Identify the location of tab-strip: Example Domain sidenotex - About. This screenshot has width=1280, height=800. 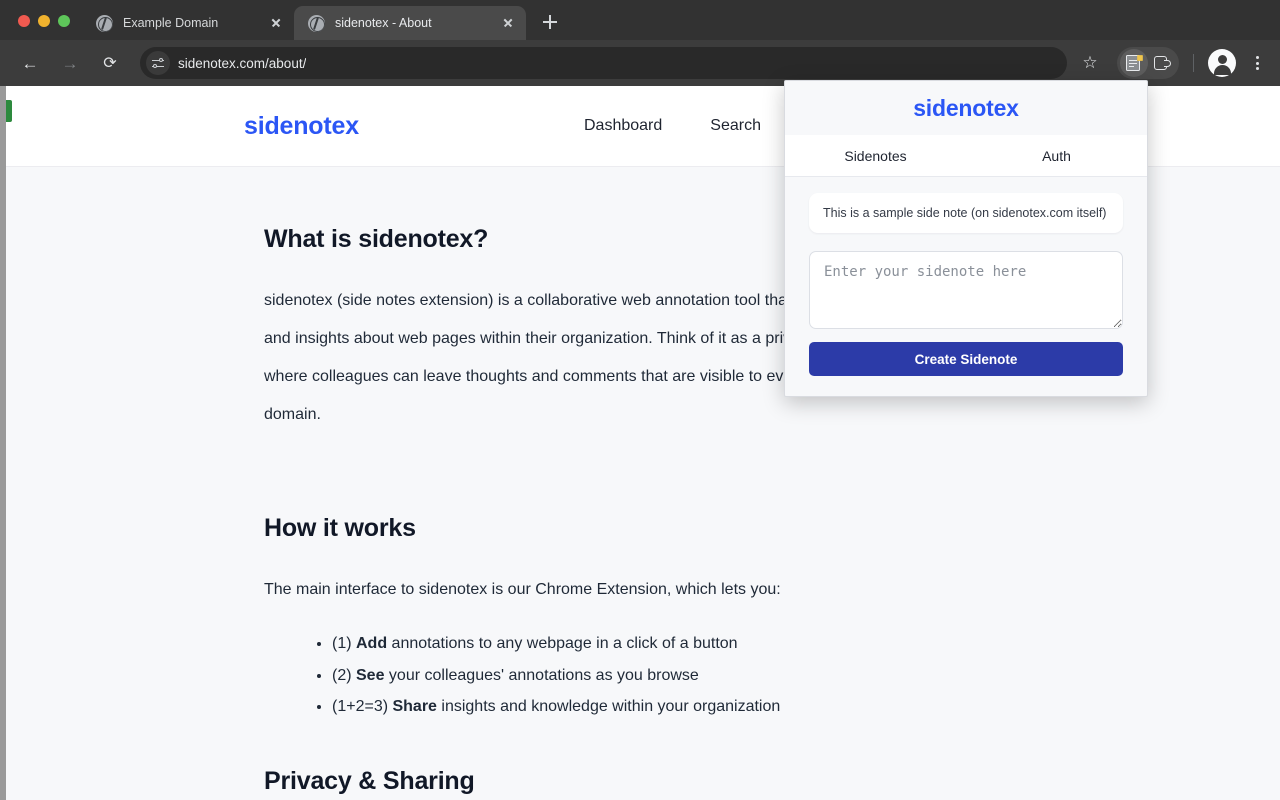
(640, 20).